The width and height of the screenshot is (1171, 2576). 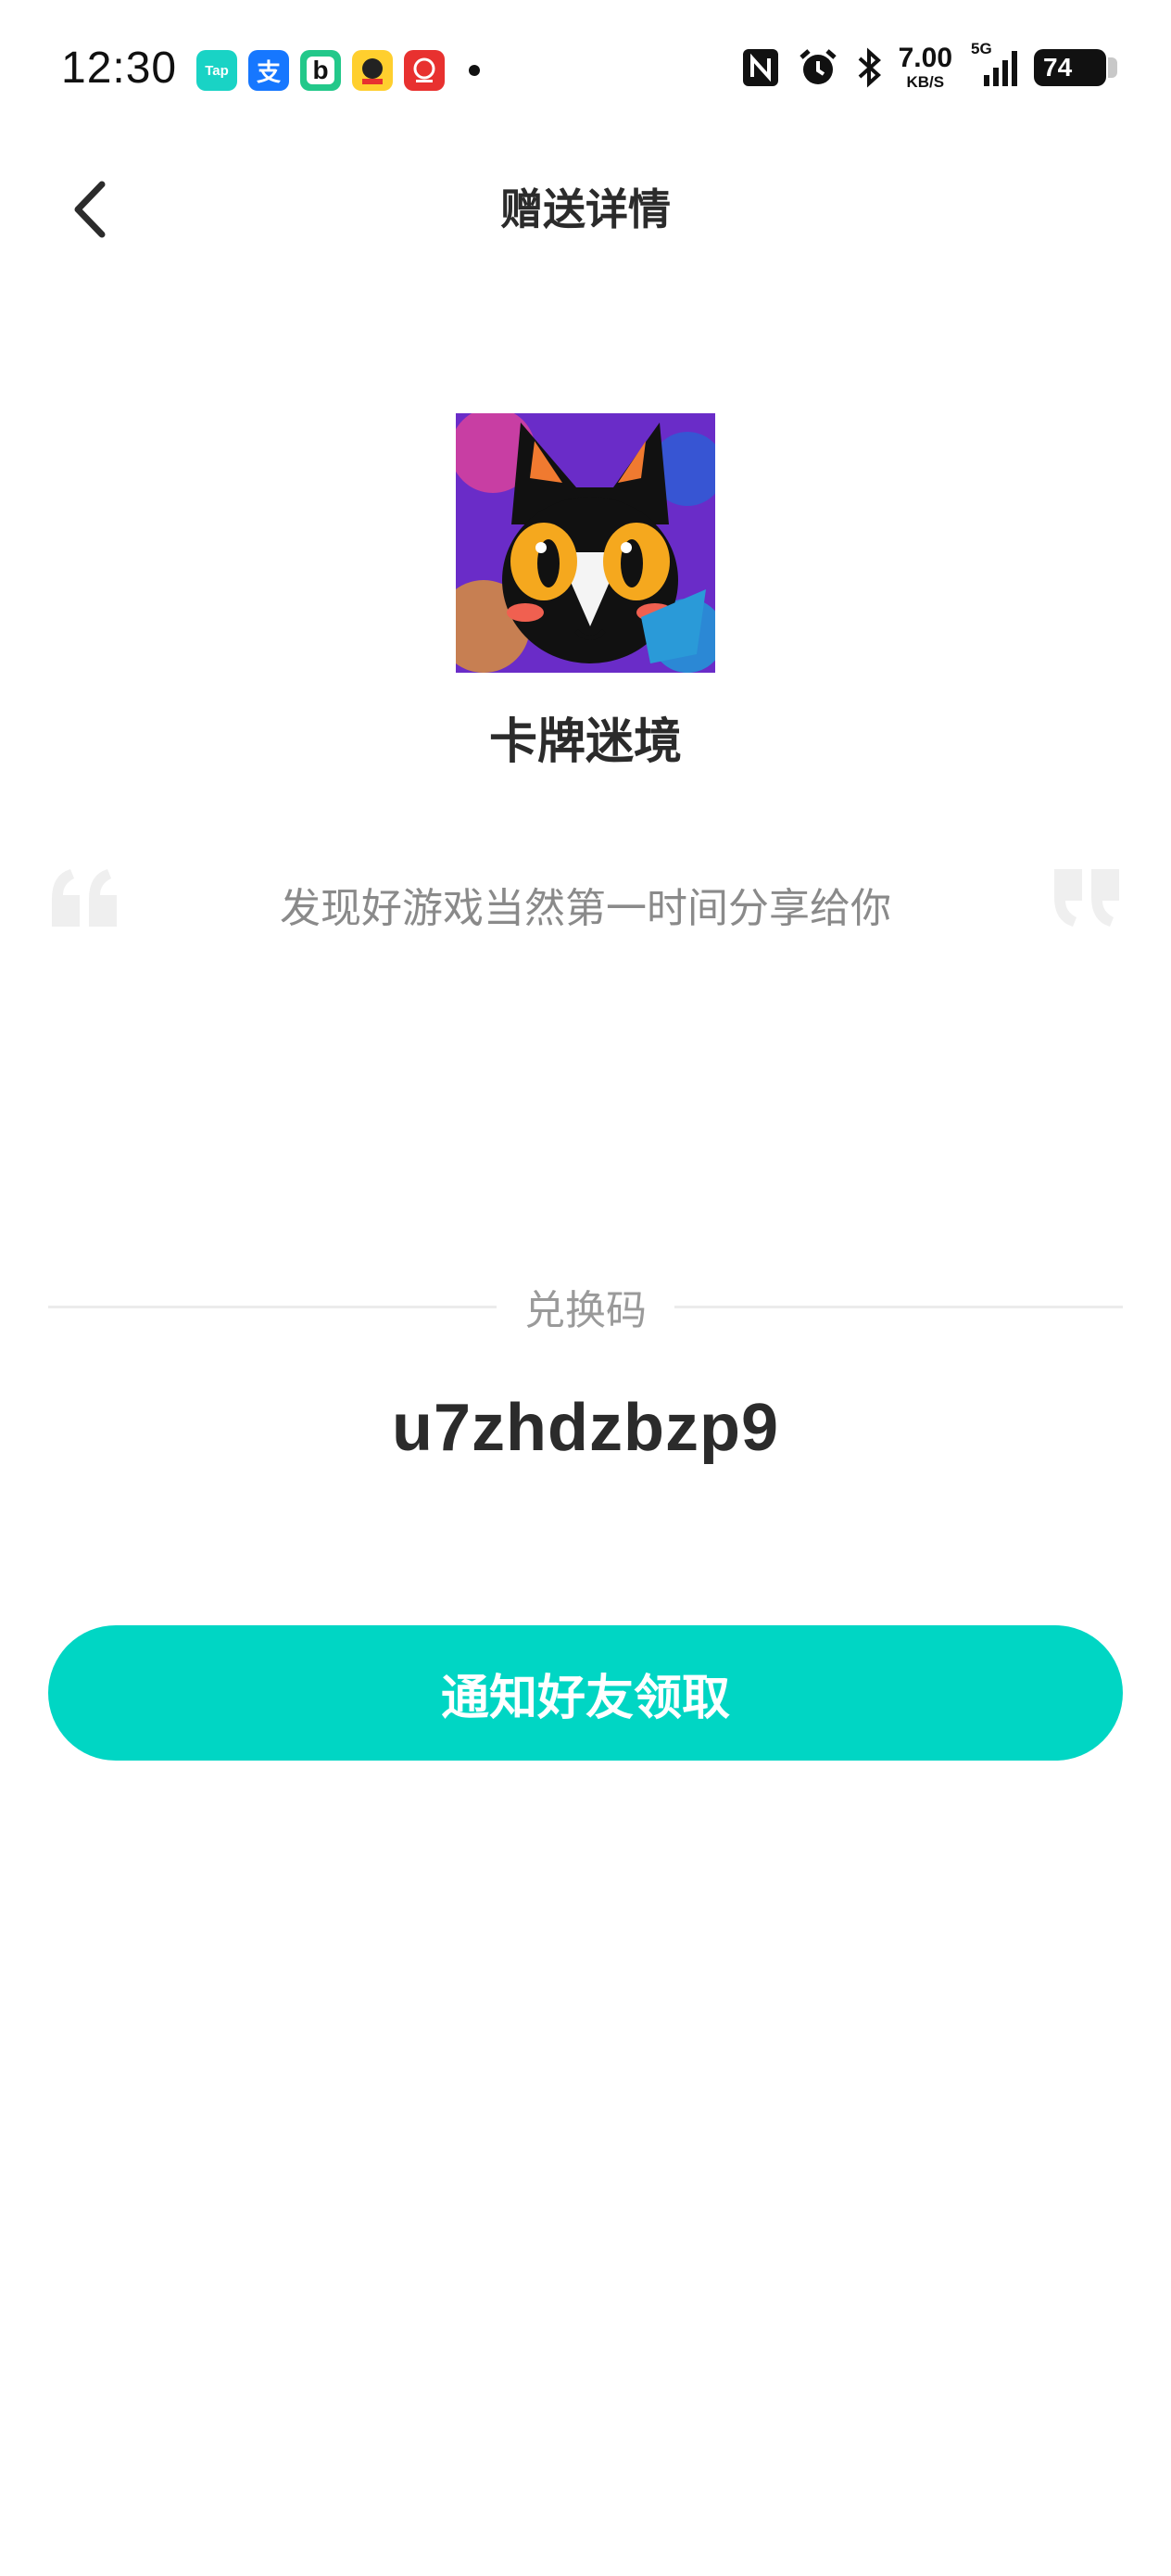 I want to click on more-notifications-dot, so click(x=474, y=70).